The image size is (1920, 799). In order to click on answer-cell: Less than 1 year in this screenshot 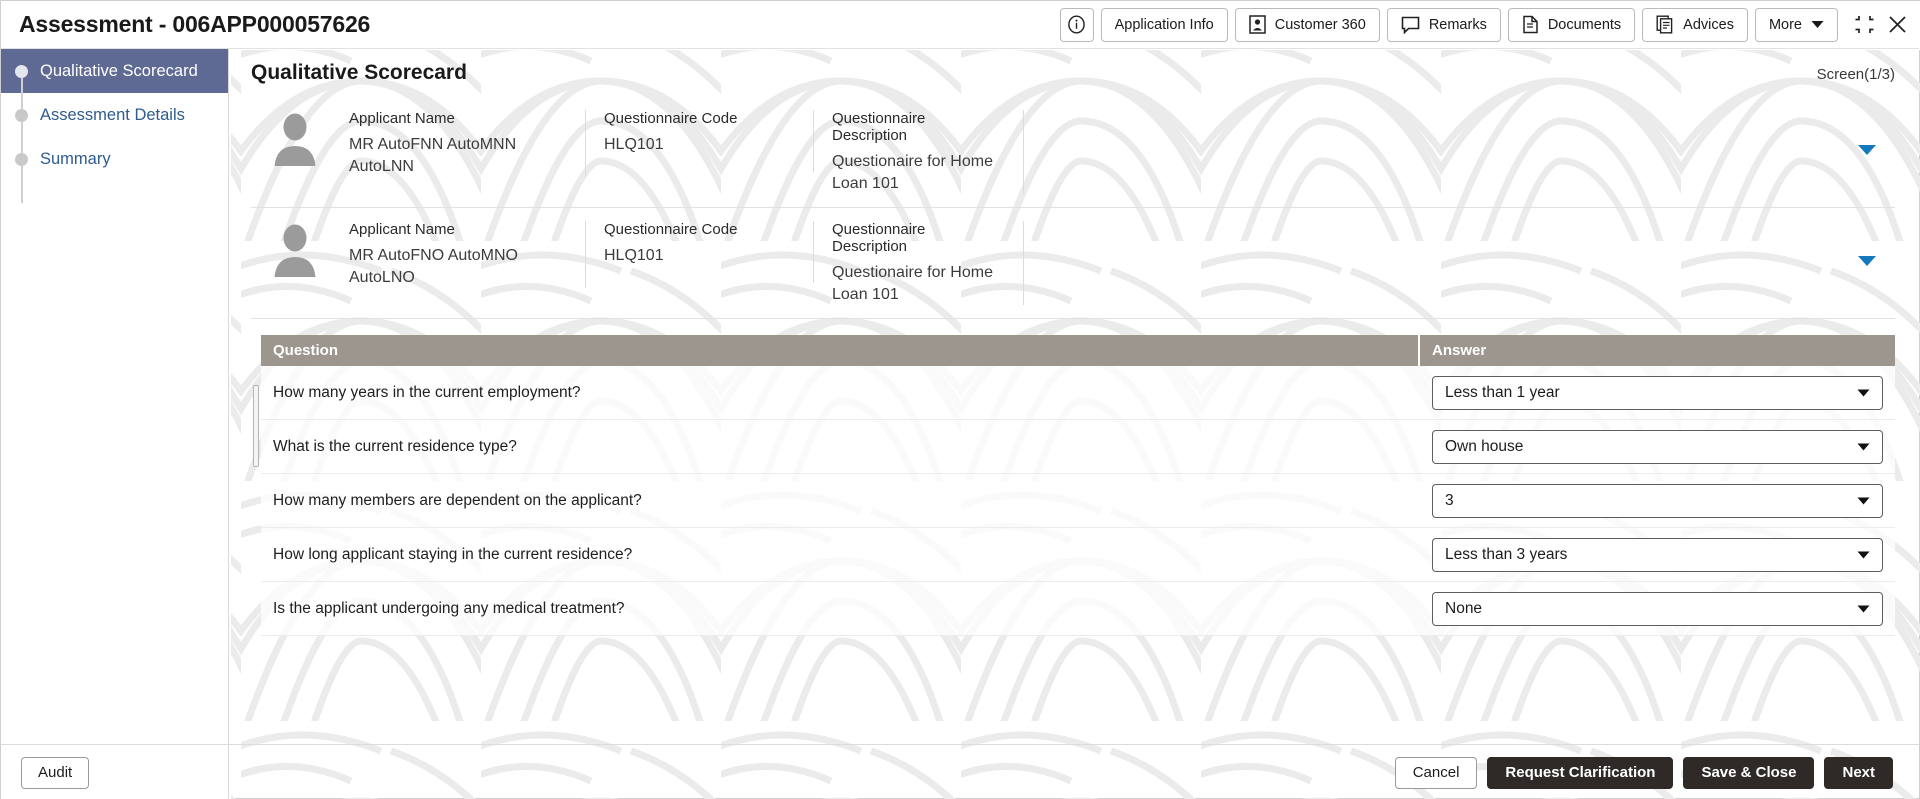, I will do `click(1657, 392)`.